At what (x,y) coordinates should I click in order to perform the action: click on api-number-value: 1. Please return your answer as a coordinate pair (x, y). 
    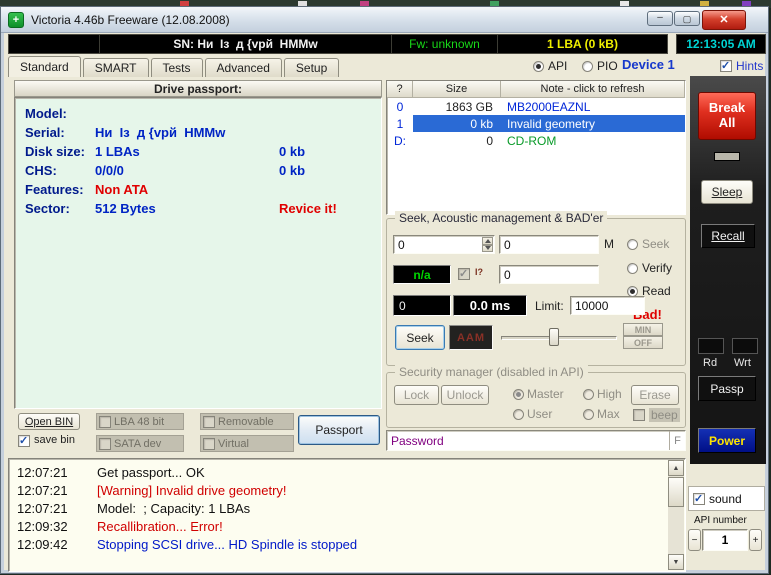
    Looking at the image, I should click on (725, 540).